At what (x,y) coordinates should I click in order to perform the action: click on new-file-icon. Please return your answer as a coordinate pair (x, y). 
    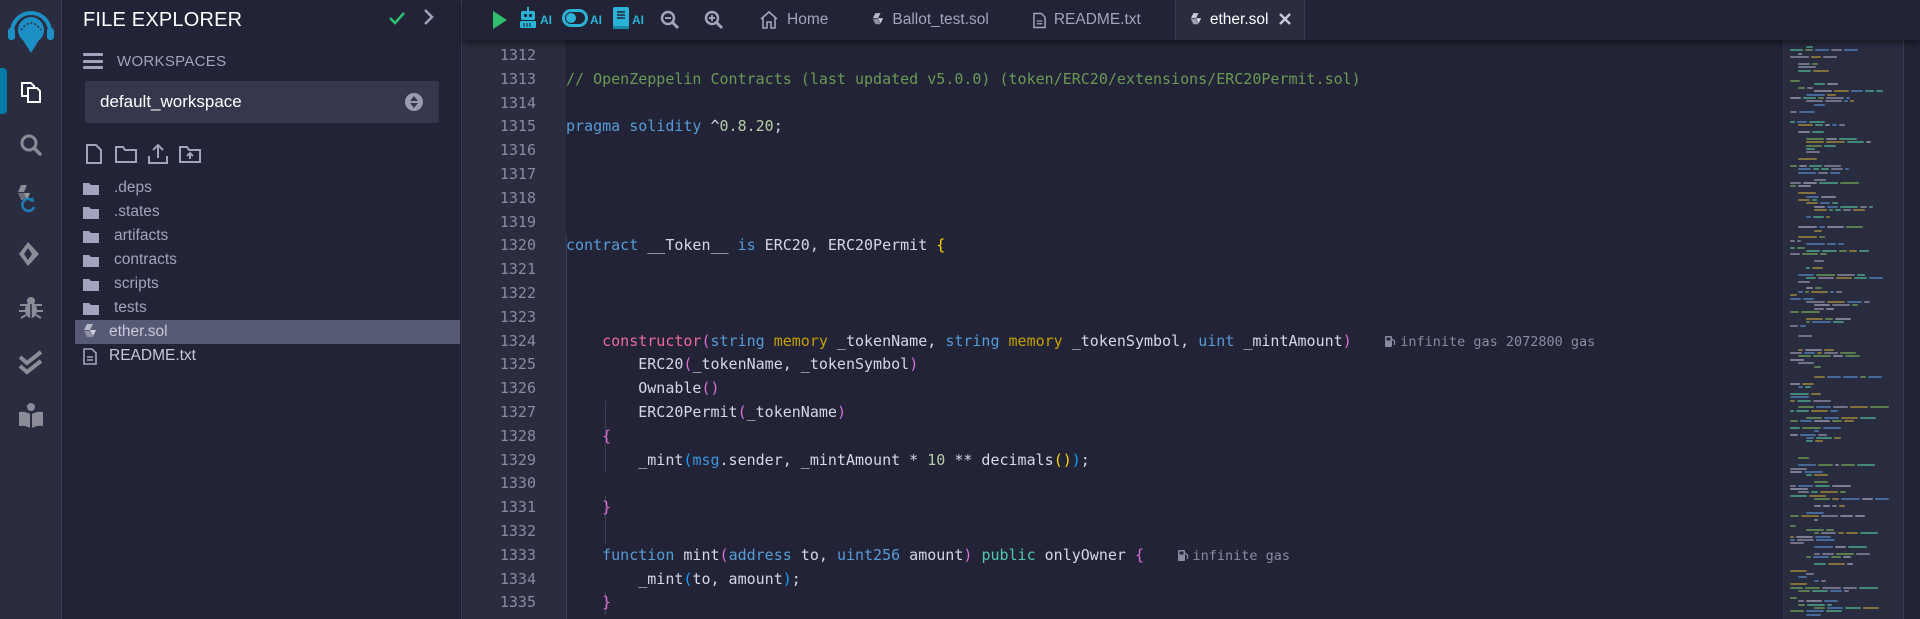
    Looking at the image, I should click on (94, 154).